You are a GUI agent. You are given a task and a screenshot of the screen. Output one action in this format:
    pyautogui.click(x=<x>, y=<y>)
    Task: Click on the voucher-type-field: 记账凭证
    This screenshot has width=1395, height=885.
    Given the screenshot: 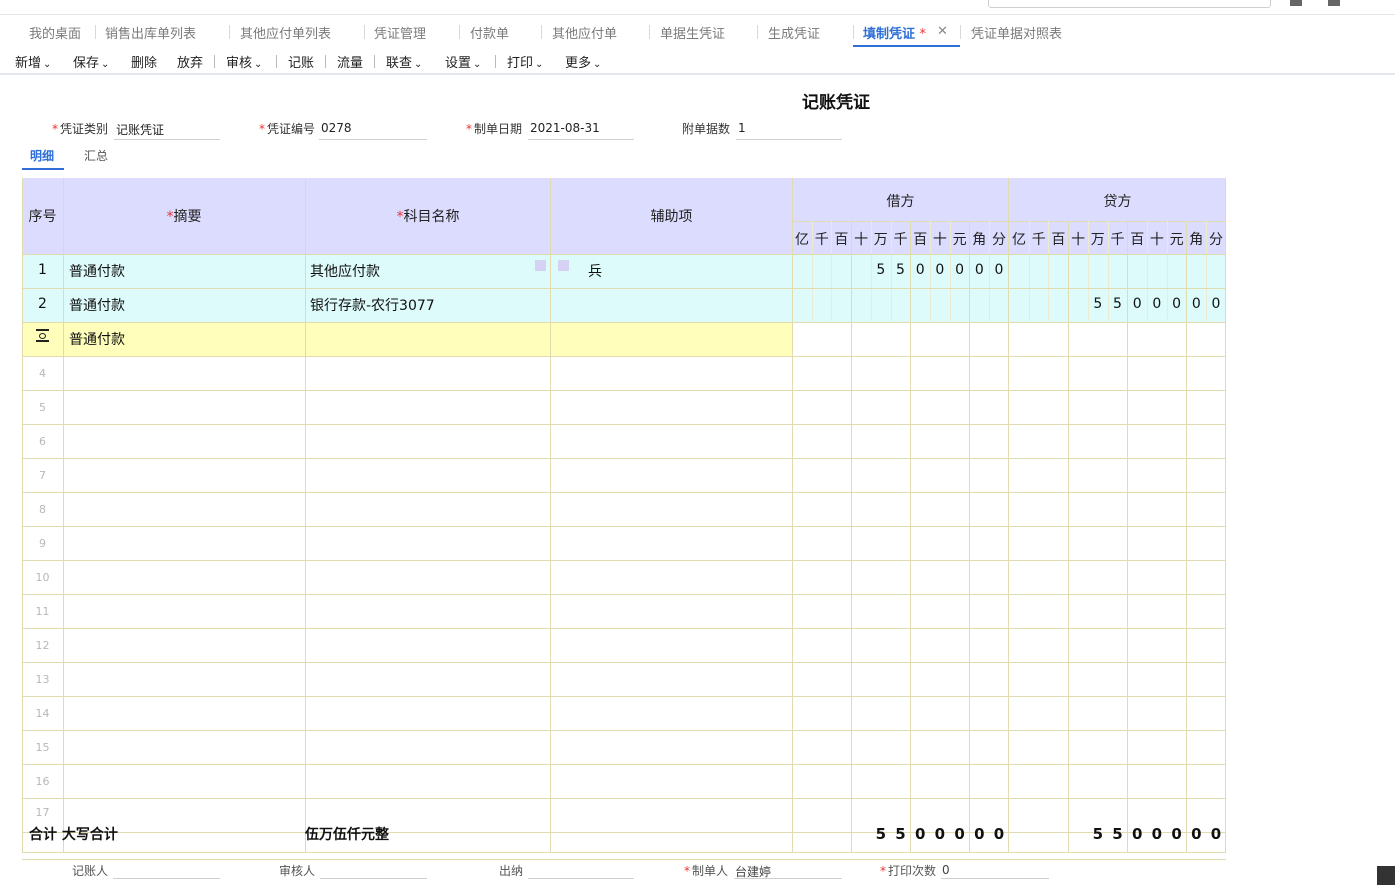 What is the action you would take?
    pyautogui.click(x=167, y=130)
    